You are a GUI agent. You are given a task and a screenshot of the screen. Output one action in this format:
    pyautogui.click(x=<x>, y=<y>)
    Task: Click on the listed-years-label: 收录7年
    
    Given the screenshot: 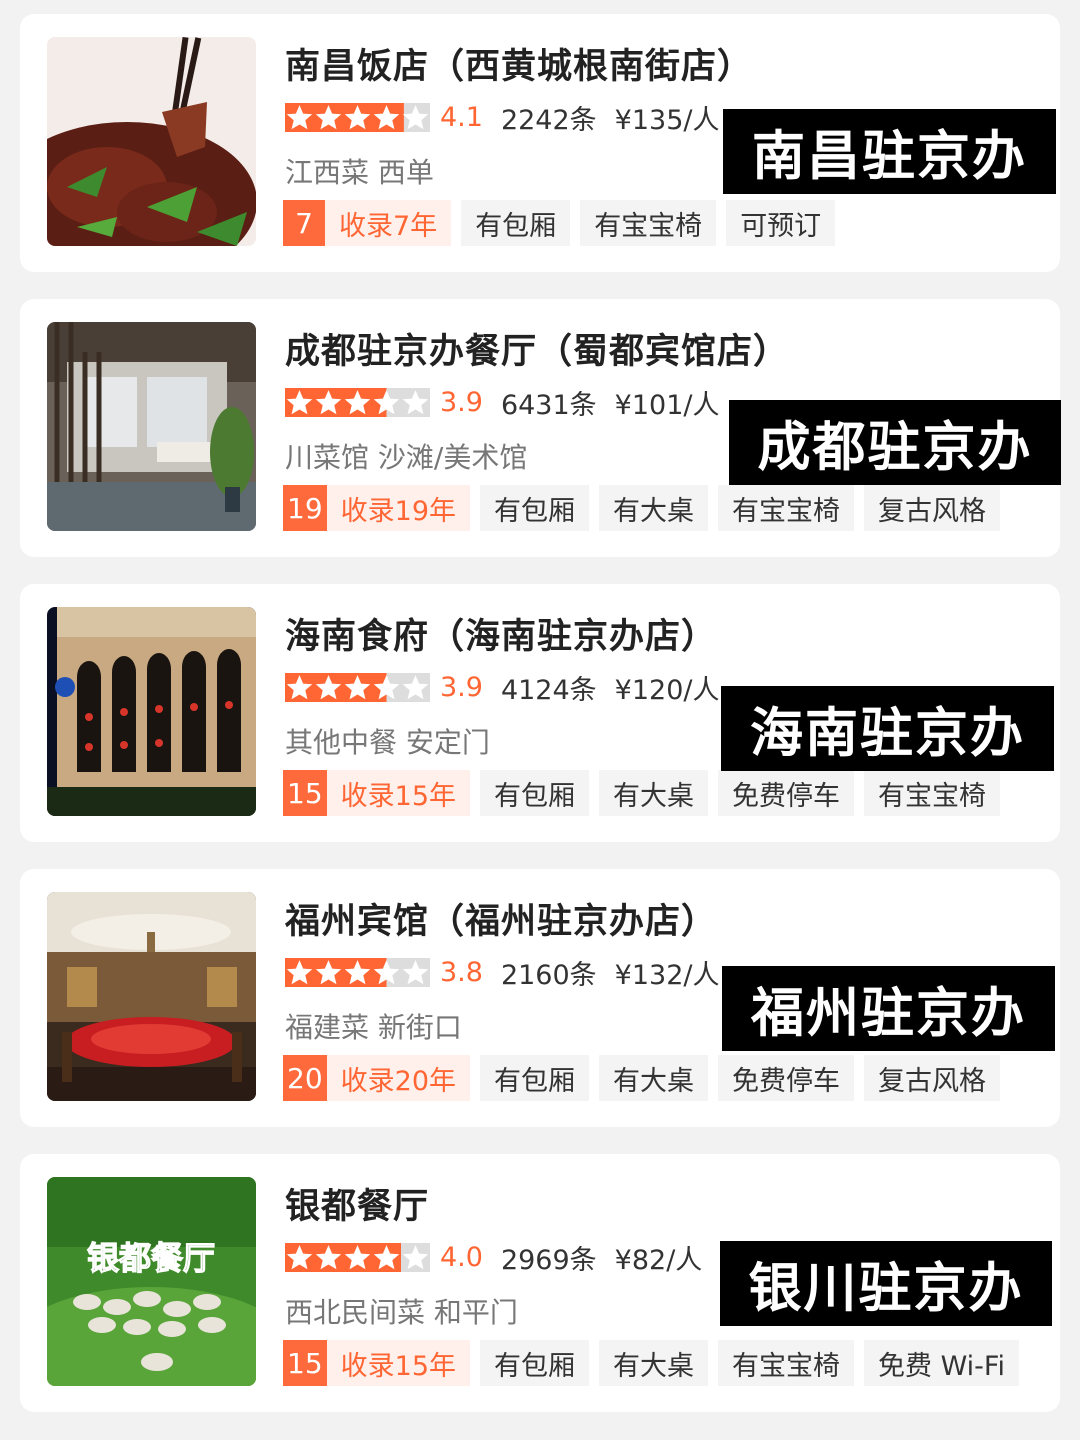 What is the action you would take?
    pyautogui.click(x=388, y=226)
    